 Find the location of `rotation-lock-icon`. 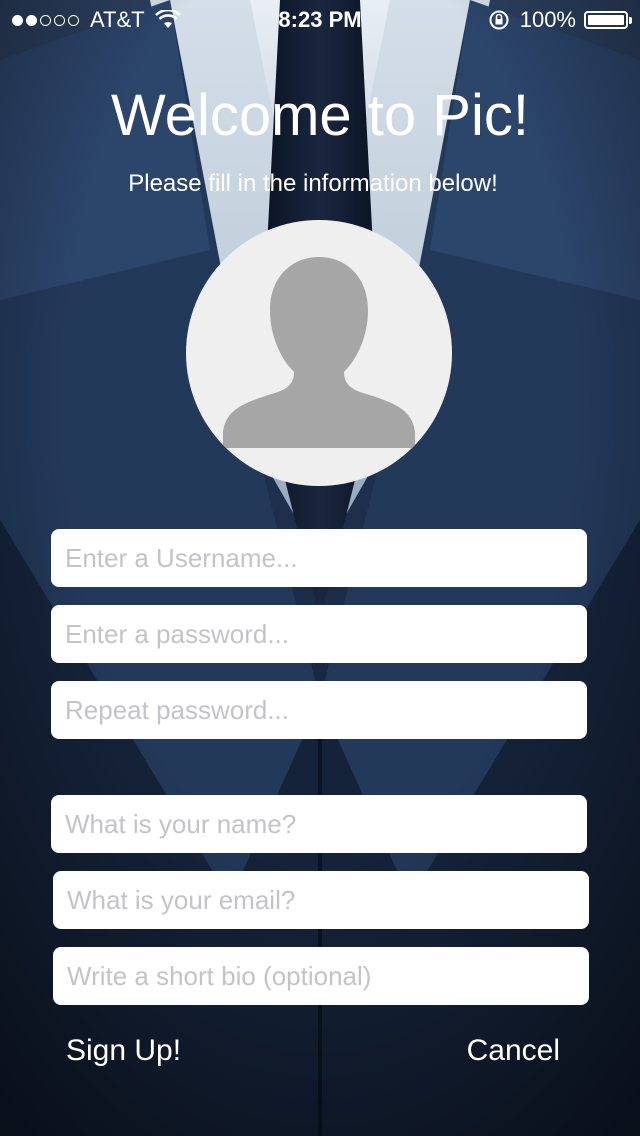

rotation-lock-icon is located at coordinates (499, 20).